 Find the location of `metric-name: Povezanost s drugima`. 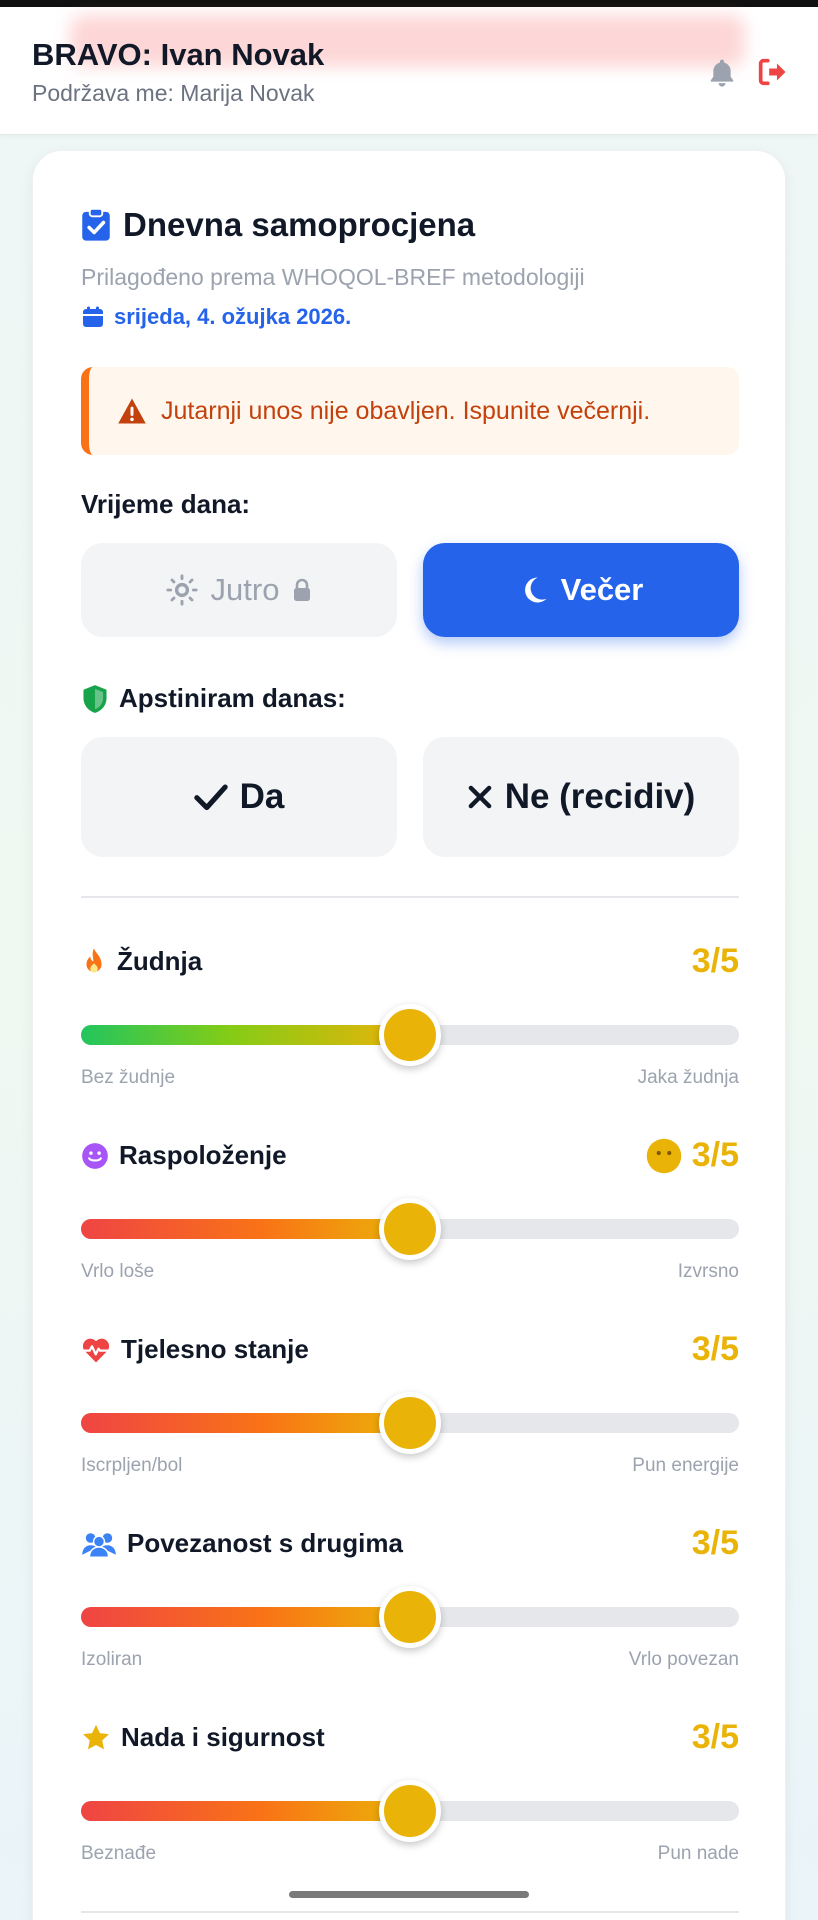

metric-name: Povezanost s drugima is located at coordinates (265, 1543).